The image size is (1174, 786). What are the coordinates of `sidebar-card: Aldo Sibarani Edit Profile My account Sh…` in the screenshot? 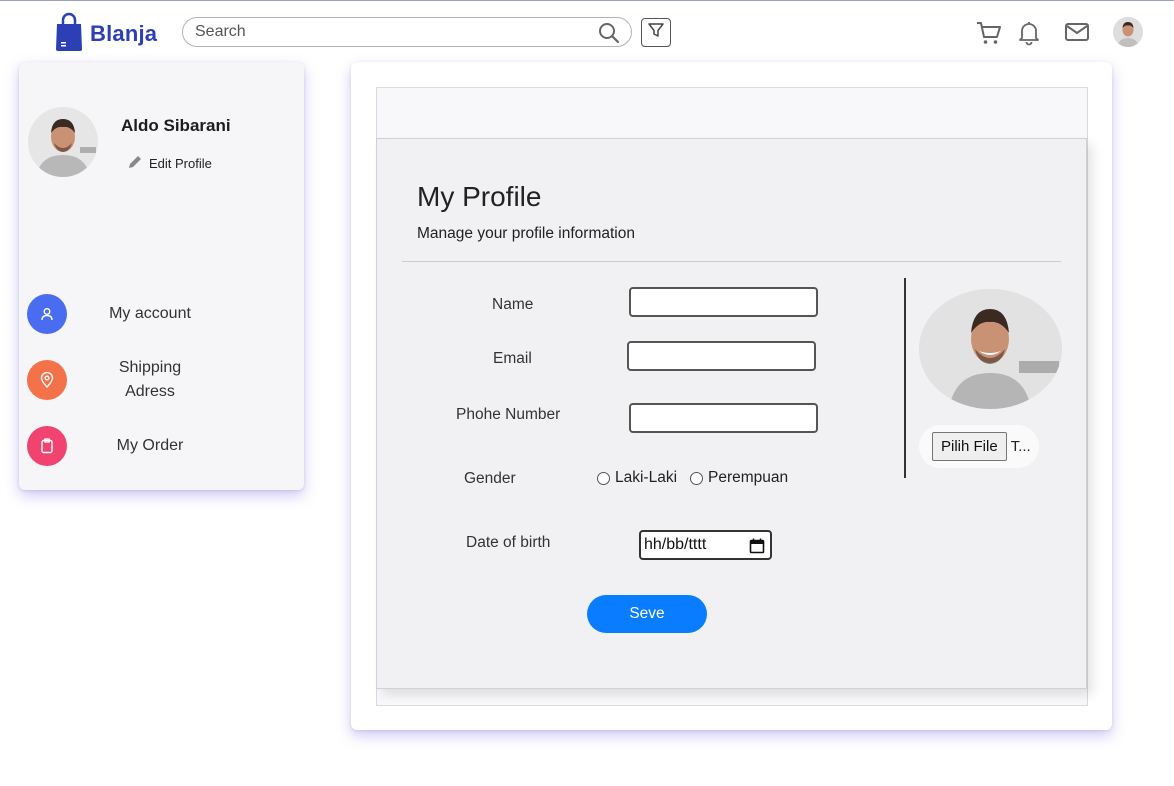 It's located at (161, 276).